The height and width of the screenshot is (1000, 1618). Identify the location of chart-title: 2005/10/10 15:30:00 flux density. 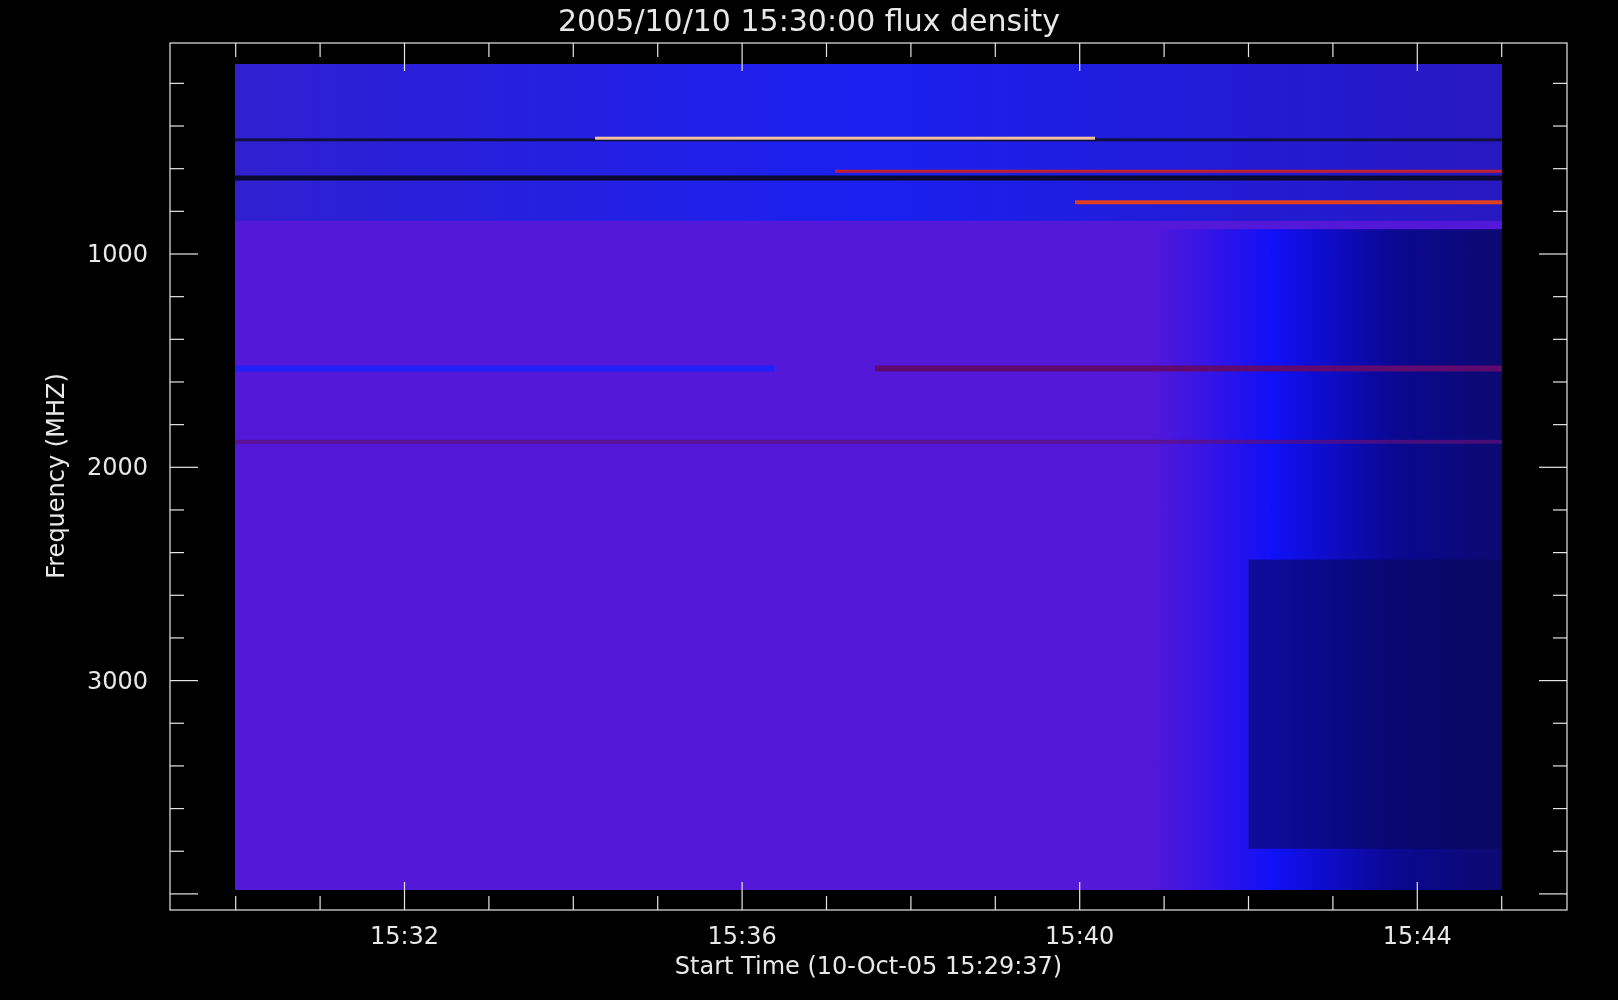
(809, 21).